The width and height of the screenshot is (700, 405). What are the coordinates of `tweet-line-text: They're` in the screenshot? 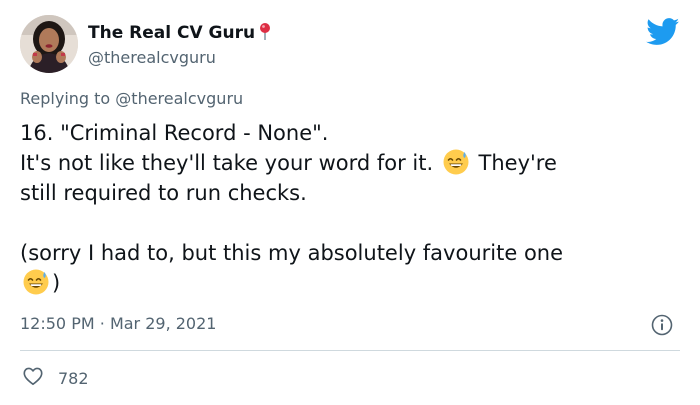 It's located at (517, 163).